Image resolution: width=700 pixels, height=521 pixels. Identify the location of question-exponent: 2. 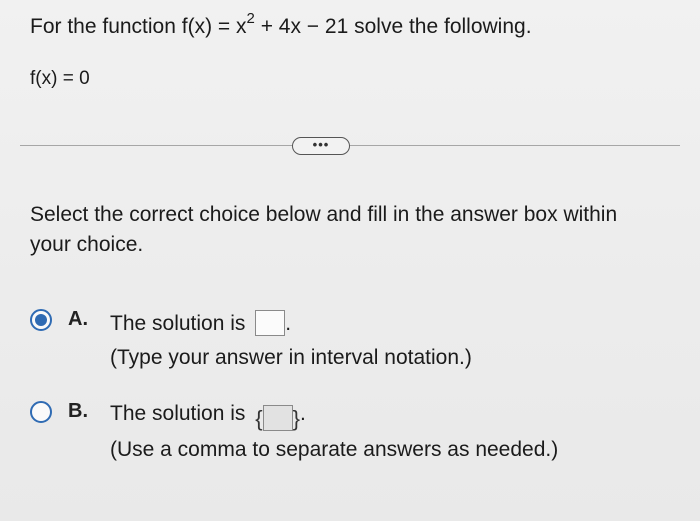
(250, 18).